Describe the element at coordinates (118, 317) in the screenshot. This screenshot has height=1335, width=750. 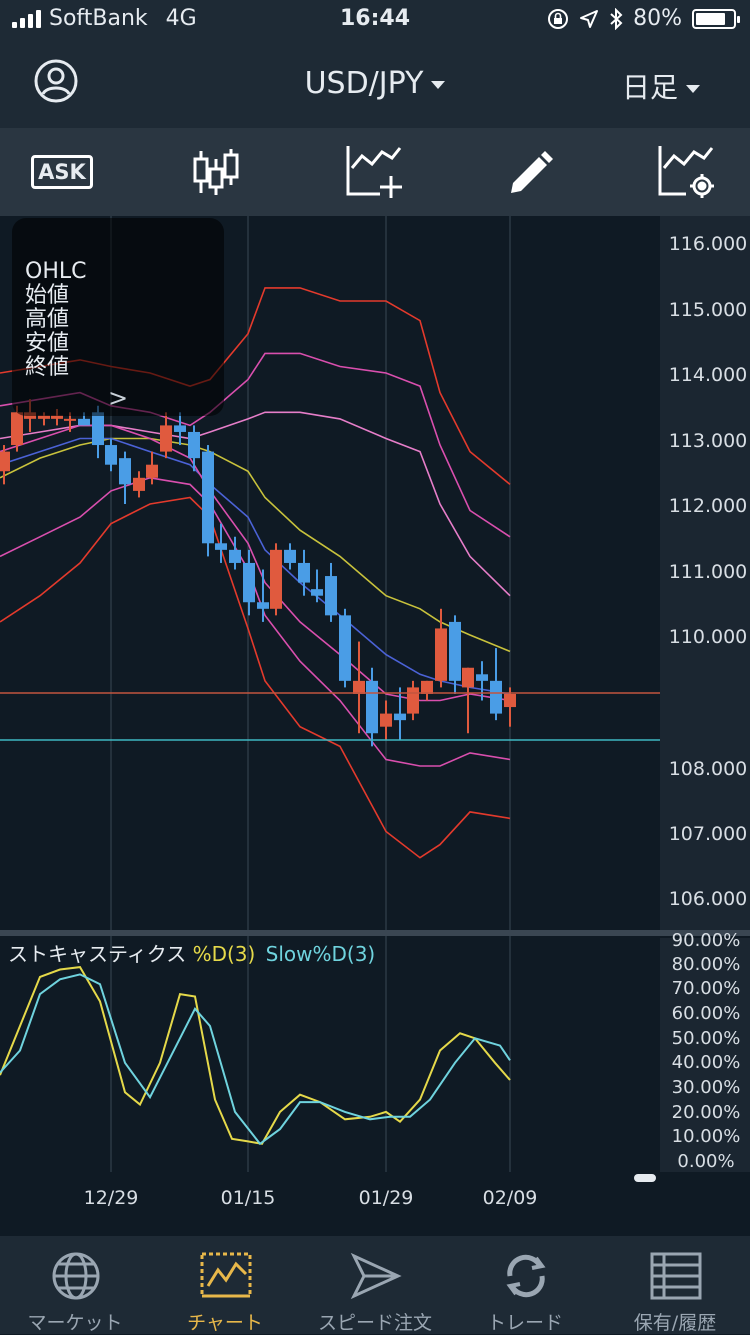
I see `ohlc-panel: OHLC 始値 高値 安値 終値 >` at that location.